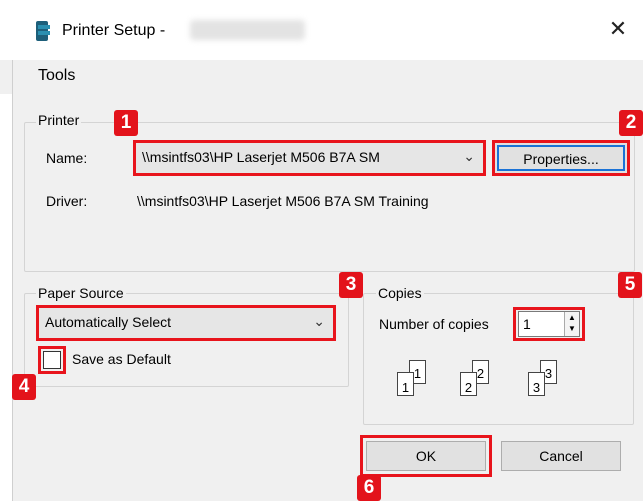  Describe the element at coordinates (571, 324) in the screenshot. I see `spin-buttons: ▲ ▼` at that location.